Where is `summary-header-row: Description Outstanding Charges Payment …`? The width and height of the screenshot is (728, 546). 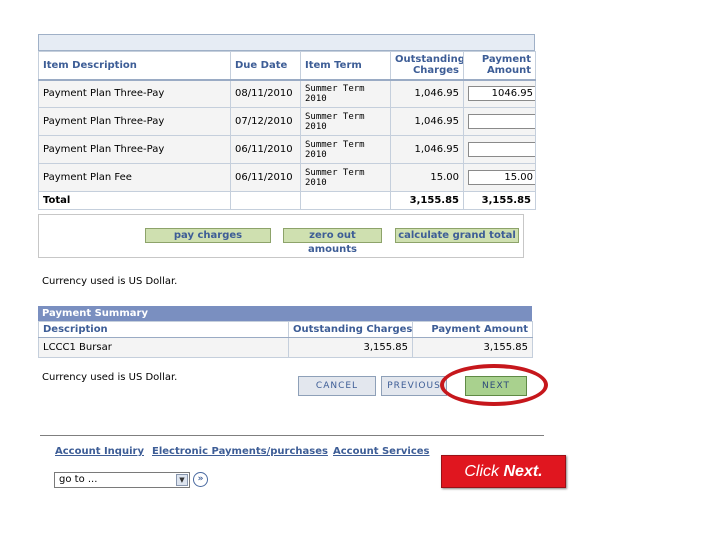
summary-header-row: Description Outstanding Charges Payment … is located at coordinates (285, 329).